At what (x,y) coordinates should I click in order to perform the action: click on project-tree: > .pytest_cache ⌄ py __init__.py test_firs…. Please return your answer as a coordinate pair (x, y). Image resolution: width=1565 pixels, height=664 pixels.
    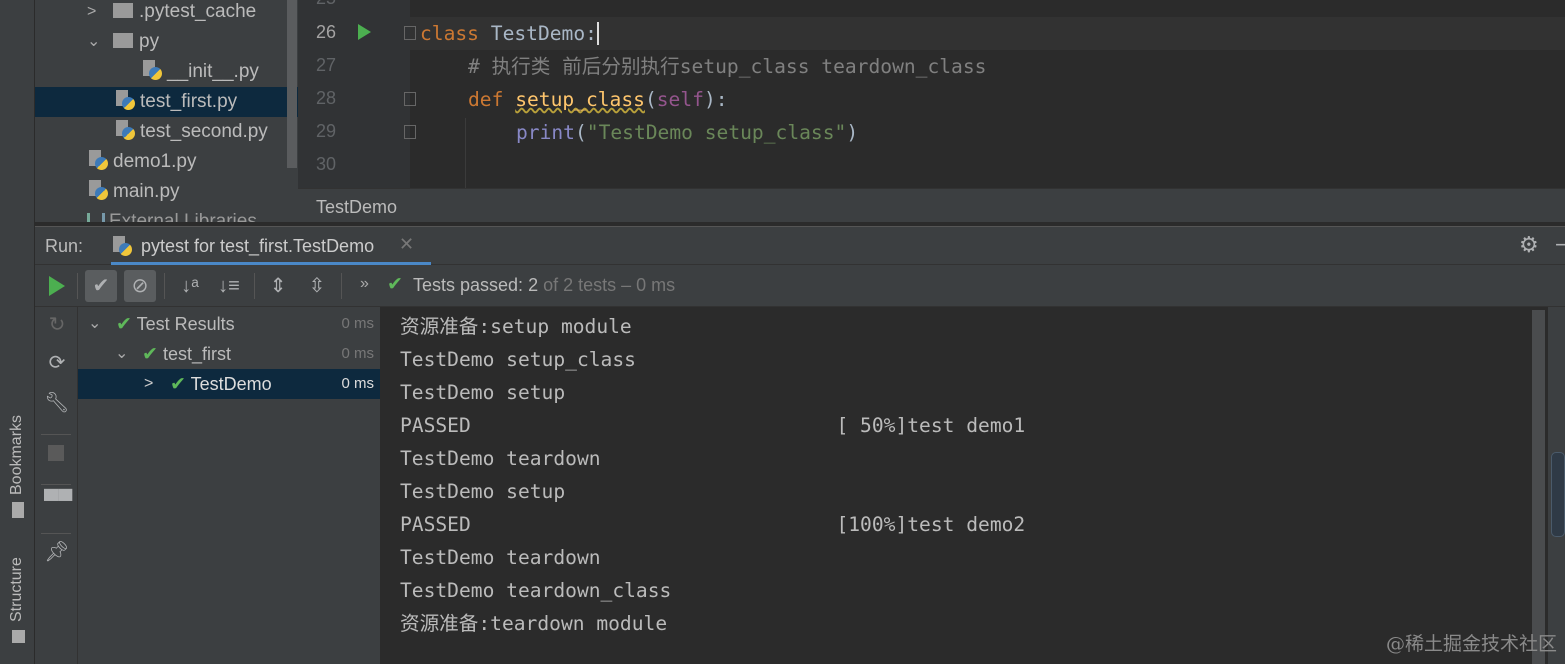
    Looking at the image, I should click on (166, 111).